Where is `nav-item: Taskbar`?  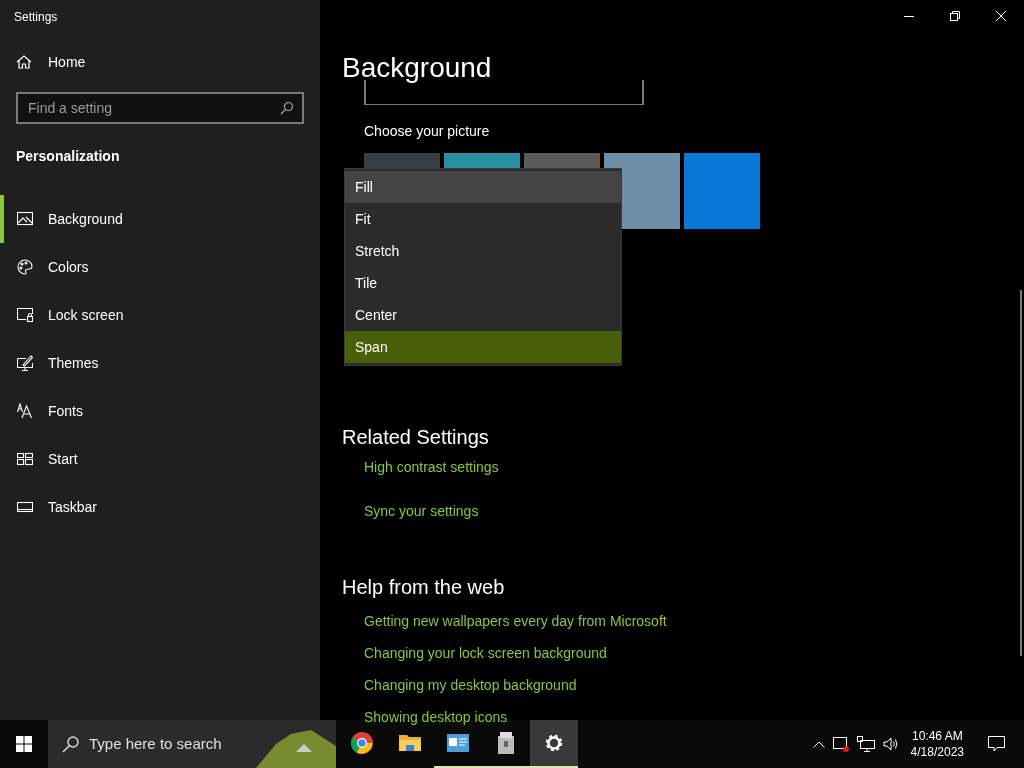
nav-item: Taskbar is located at coordinates (160, 507).